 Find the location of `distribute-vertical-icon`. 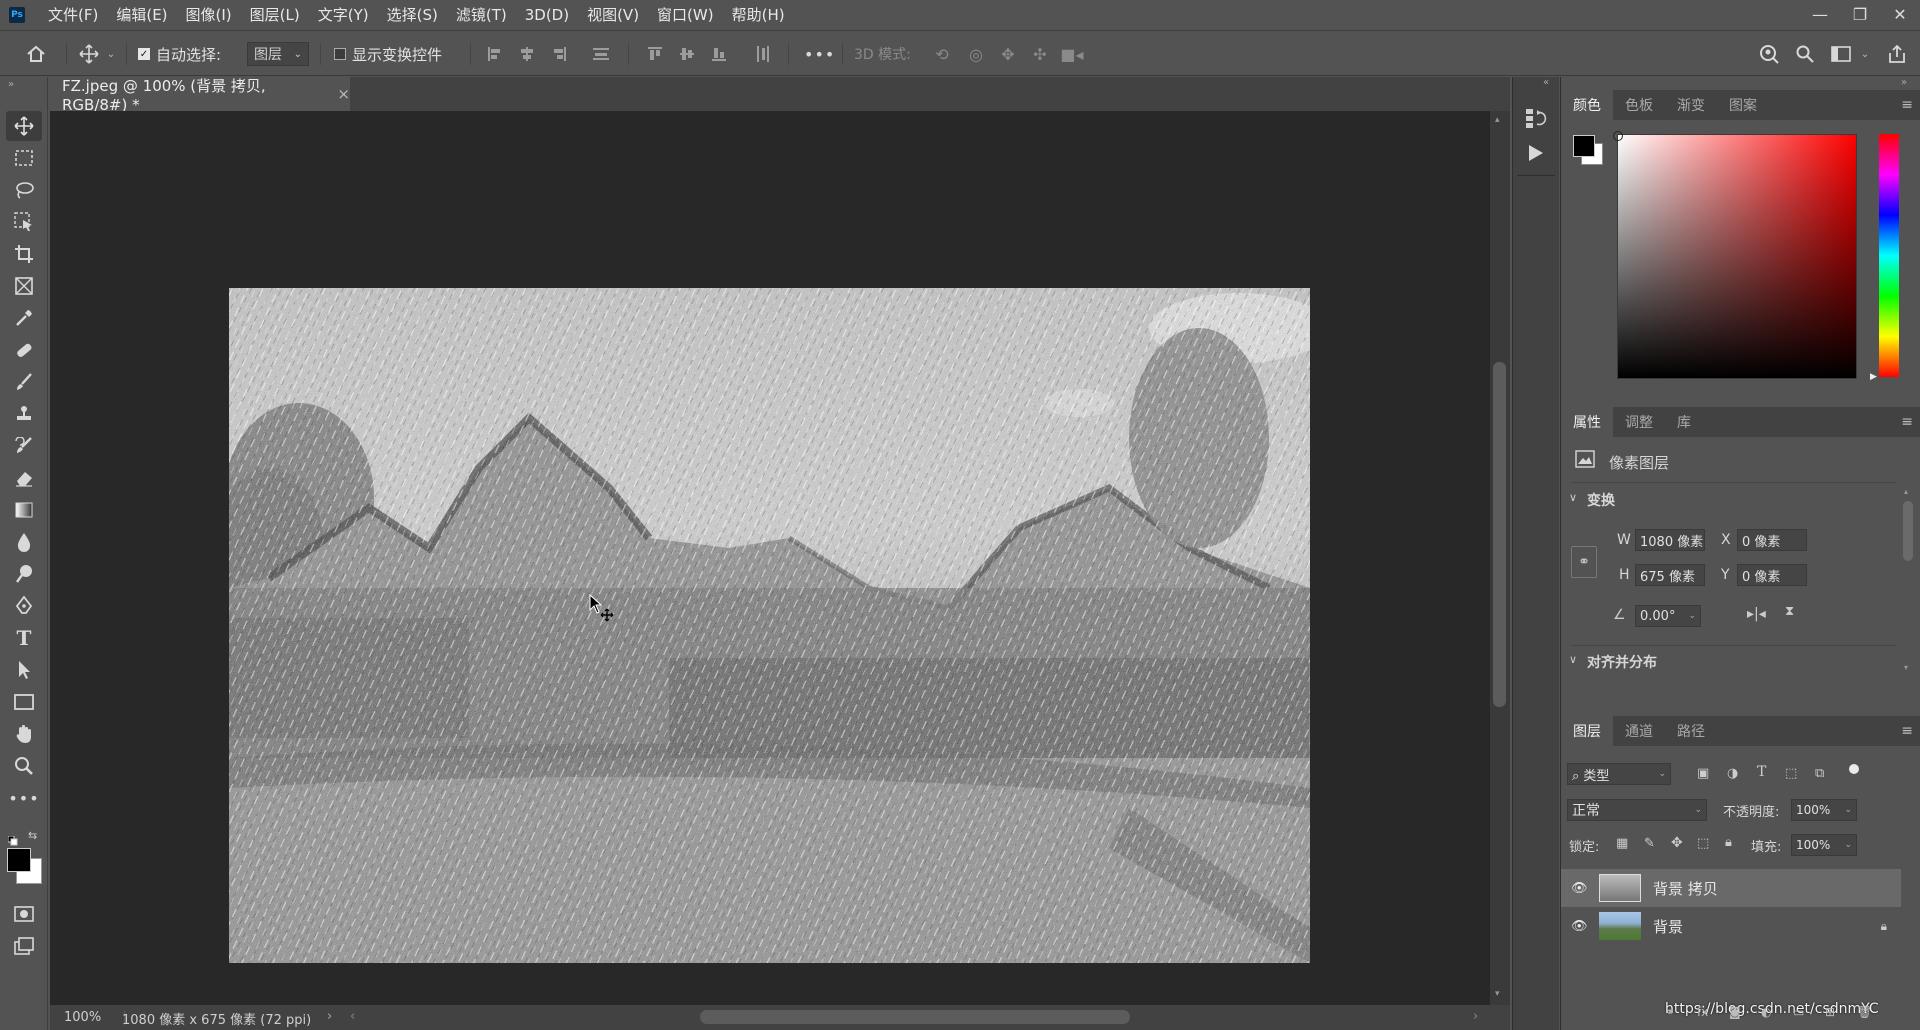

distribute-vertical-icon is located at coordinates (601, 54).